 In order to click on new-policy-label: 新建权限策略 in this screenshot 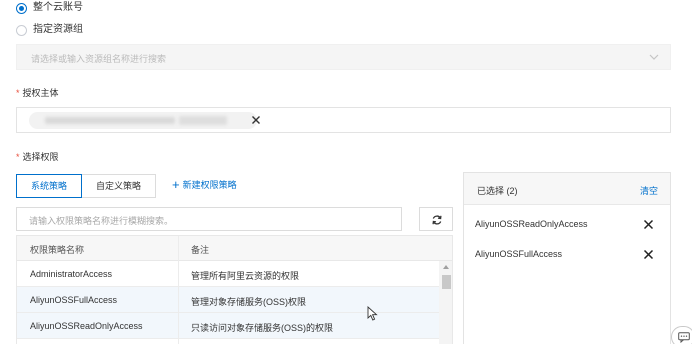, I will do `click(209, 185)`.